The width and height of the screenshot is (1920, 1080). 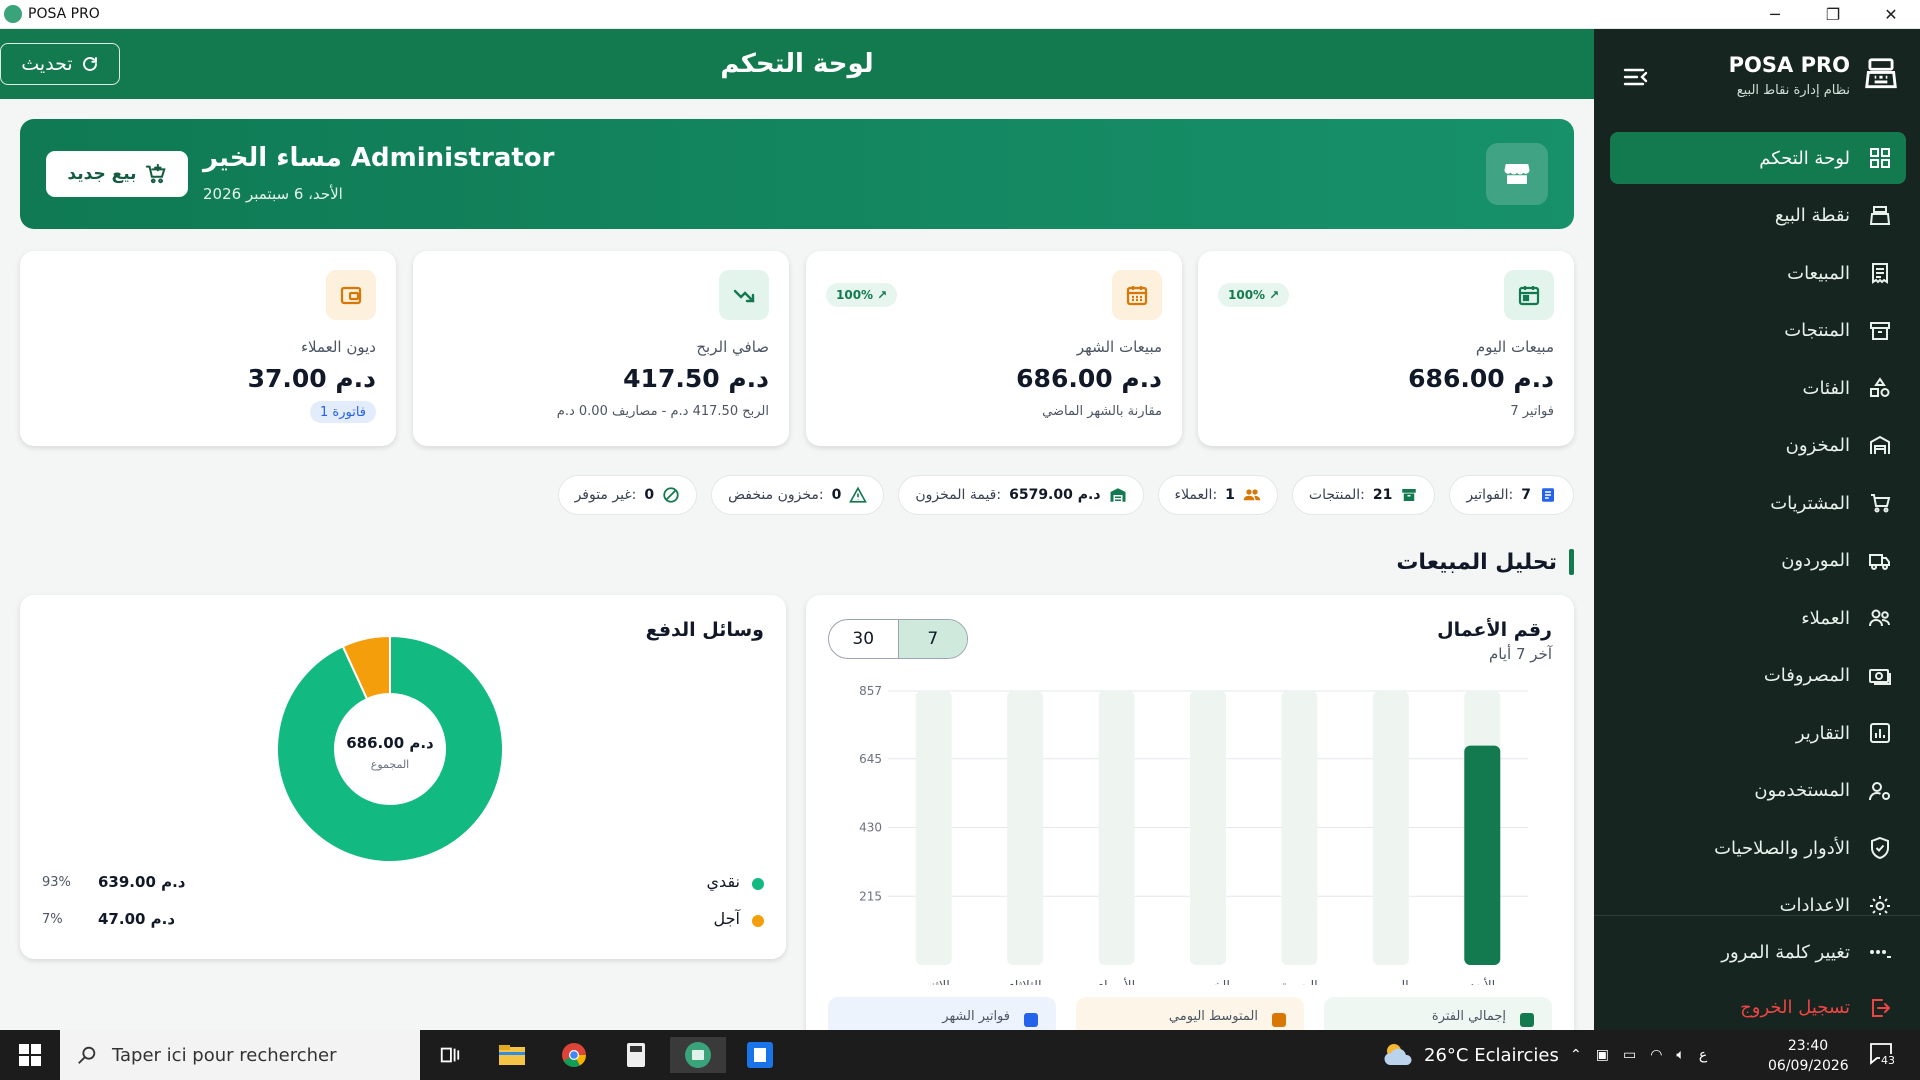 I want to click on blue-app-icon, so click(x=760, y=1055).